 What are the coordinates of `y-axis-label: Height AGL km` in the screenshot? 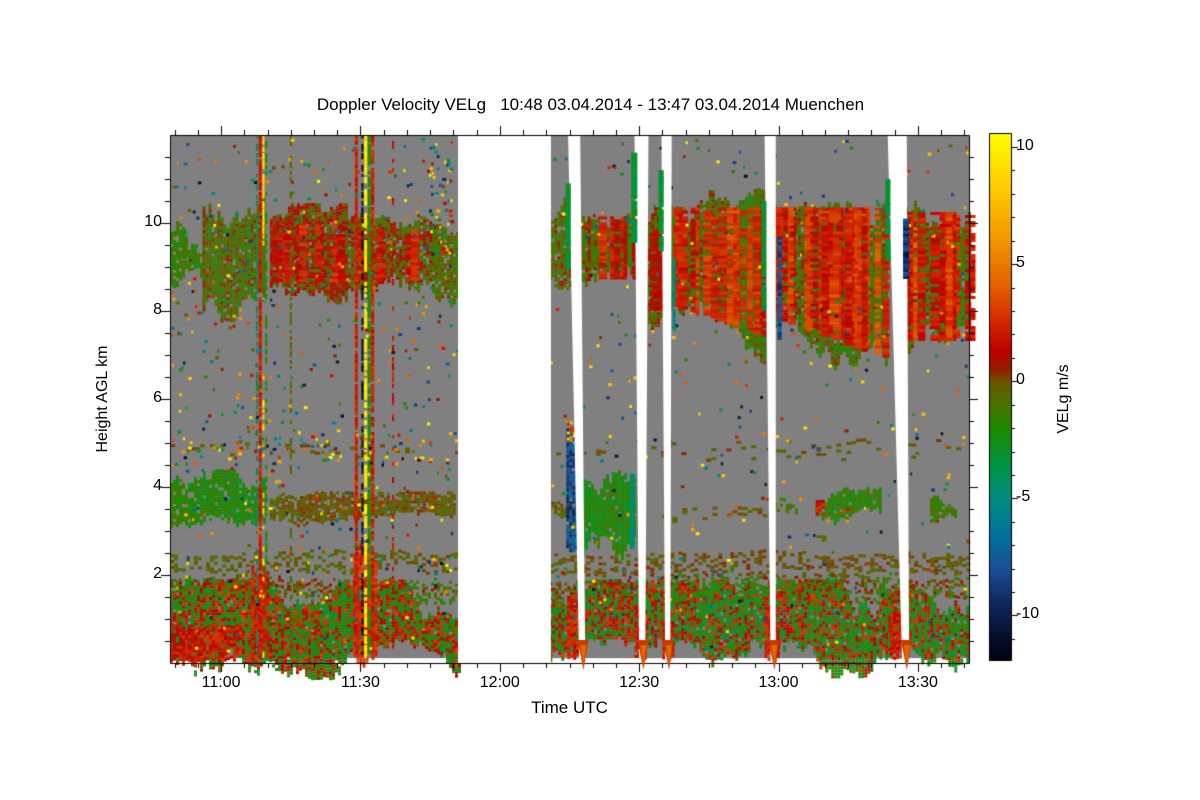 It's located at (102, 399).